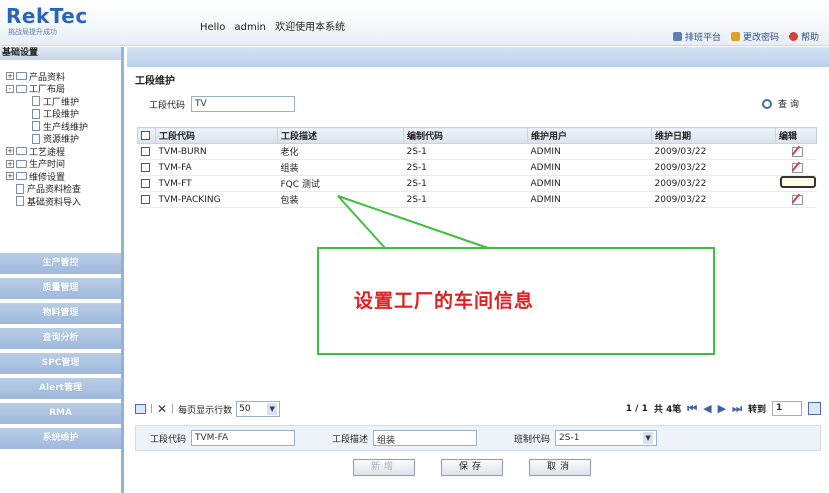  What do you see at coordinates (243, 104) in the screenshot?
I see `search-input: TV` at bounding box center [243, 104].